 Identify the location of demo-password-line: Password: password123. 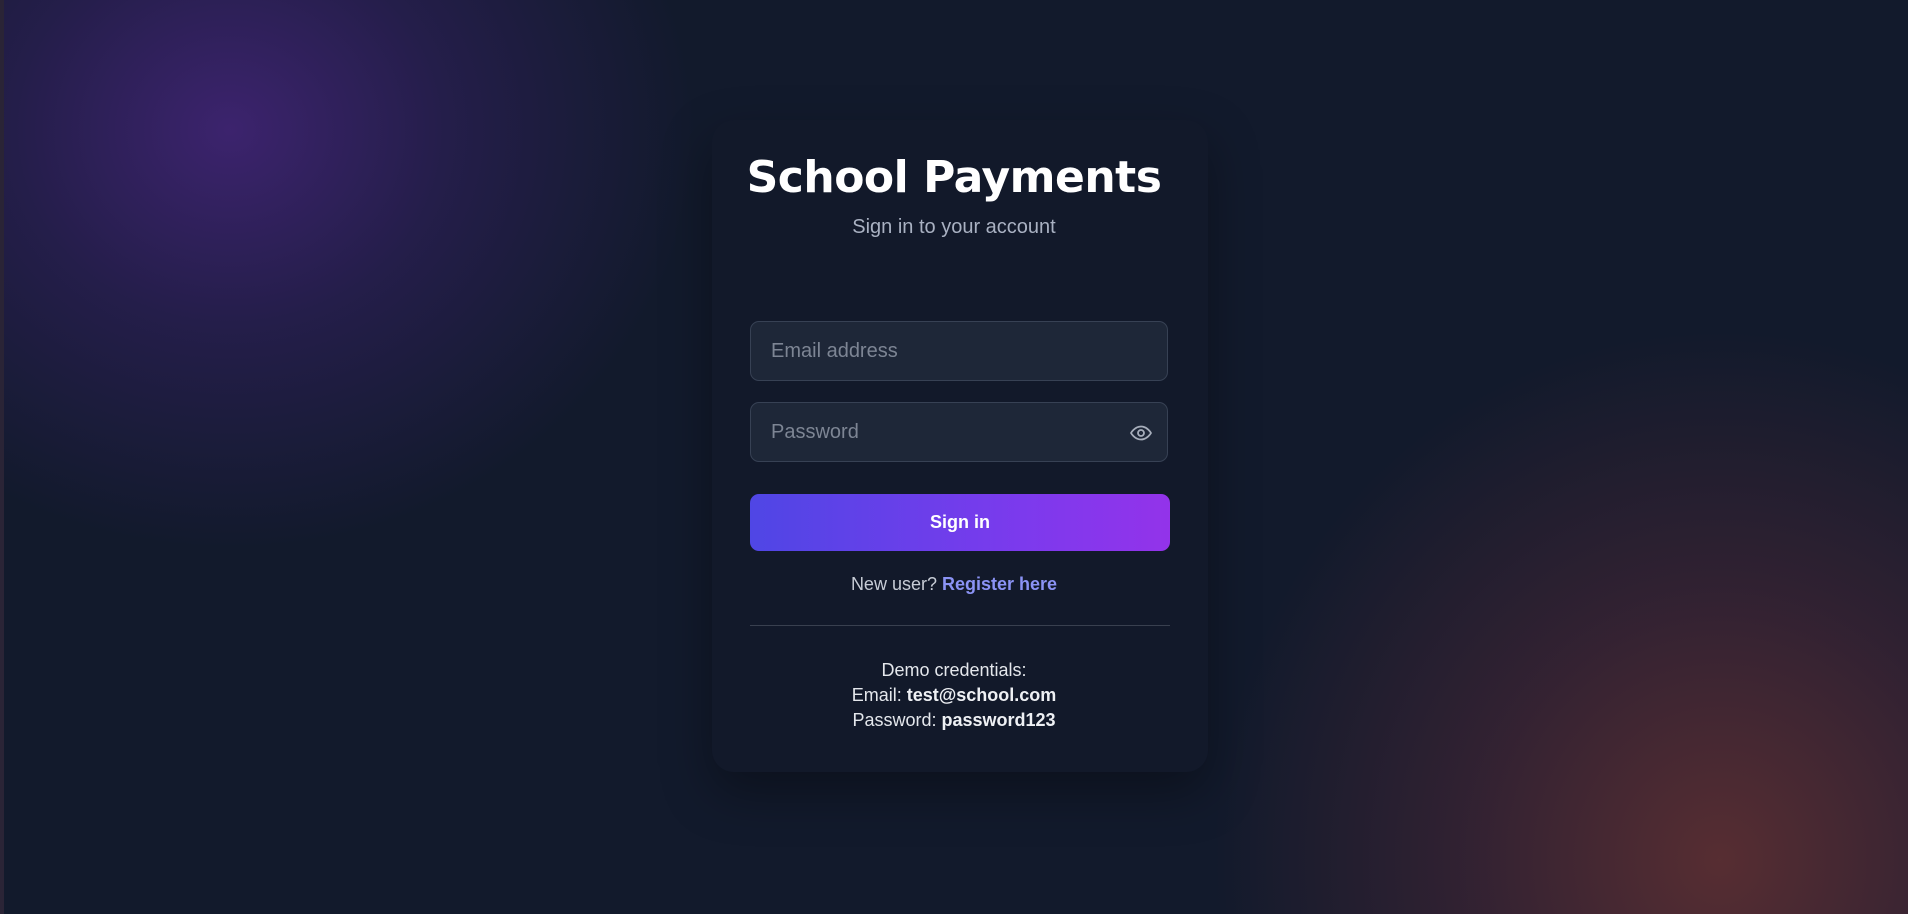
(954, 720).